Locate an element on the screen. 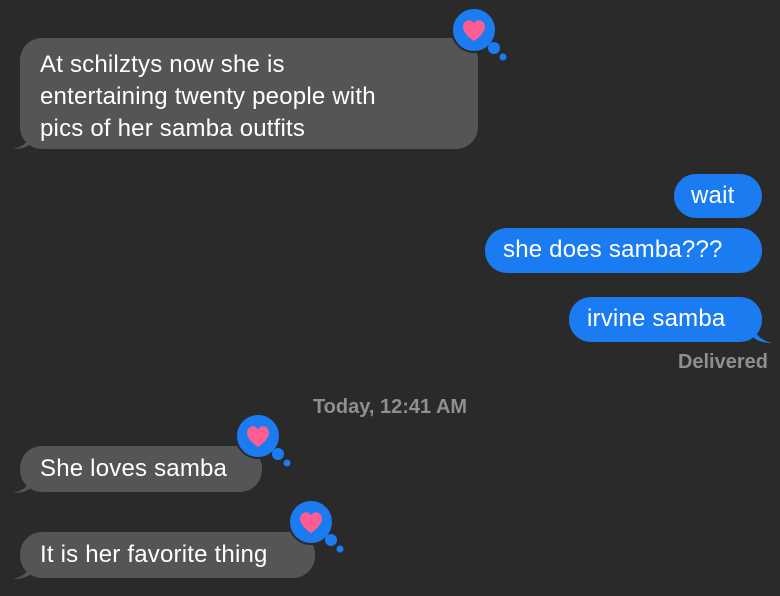 This screenshot has width=780, height=596. timestamp-day: Today, is located at coordinates (343, 407).